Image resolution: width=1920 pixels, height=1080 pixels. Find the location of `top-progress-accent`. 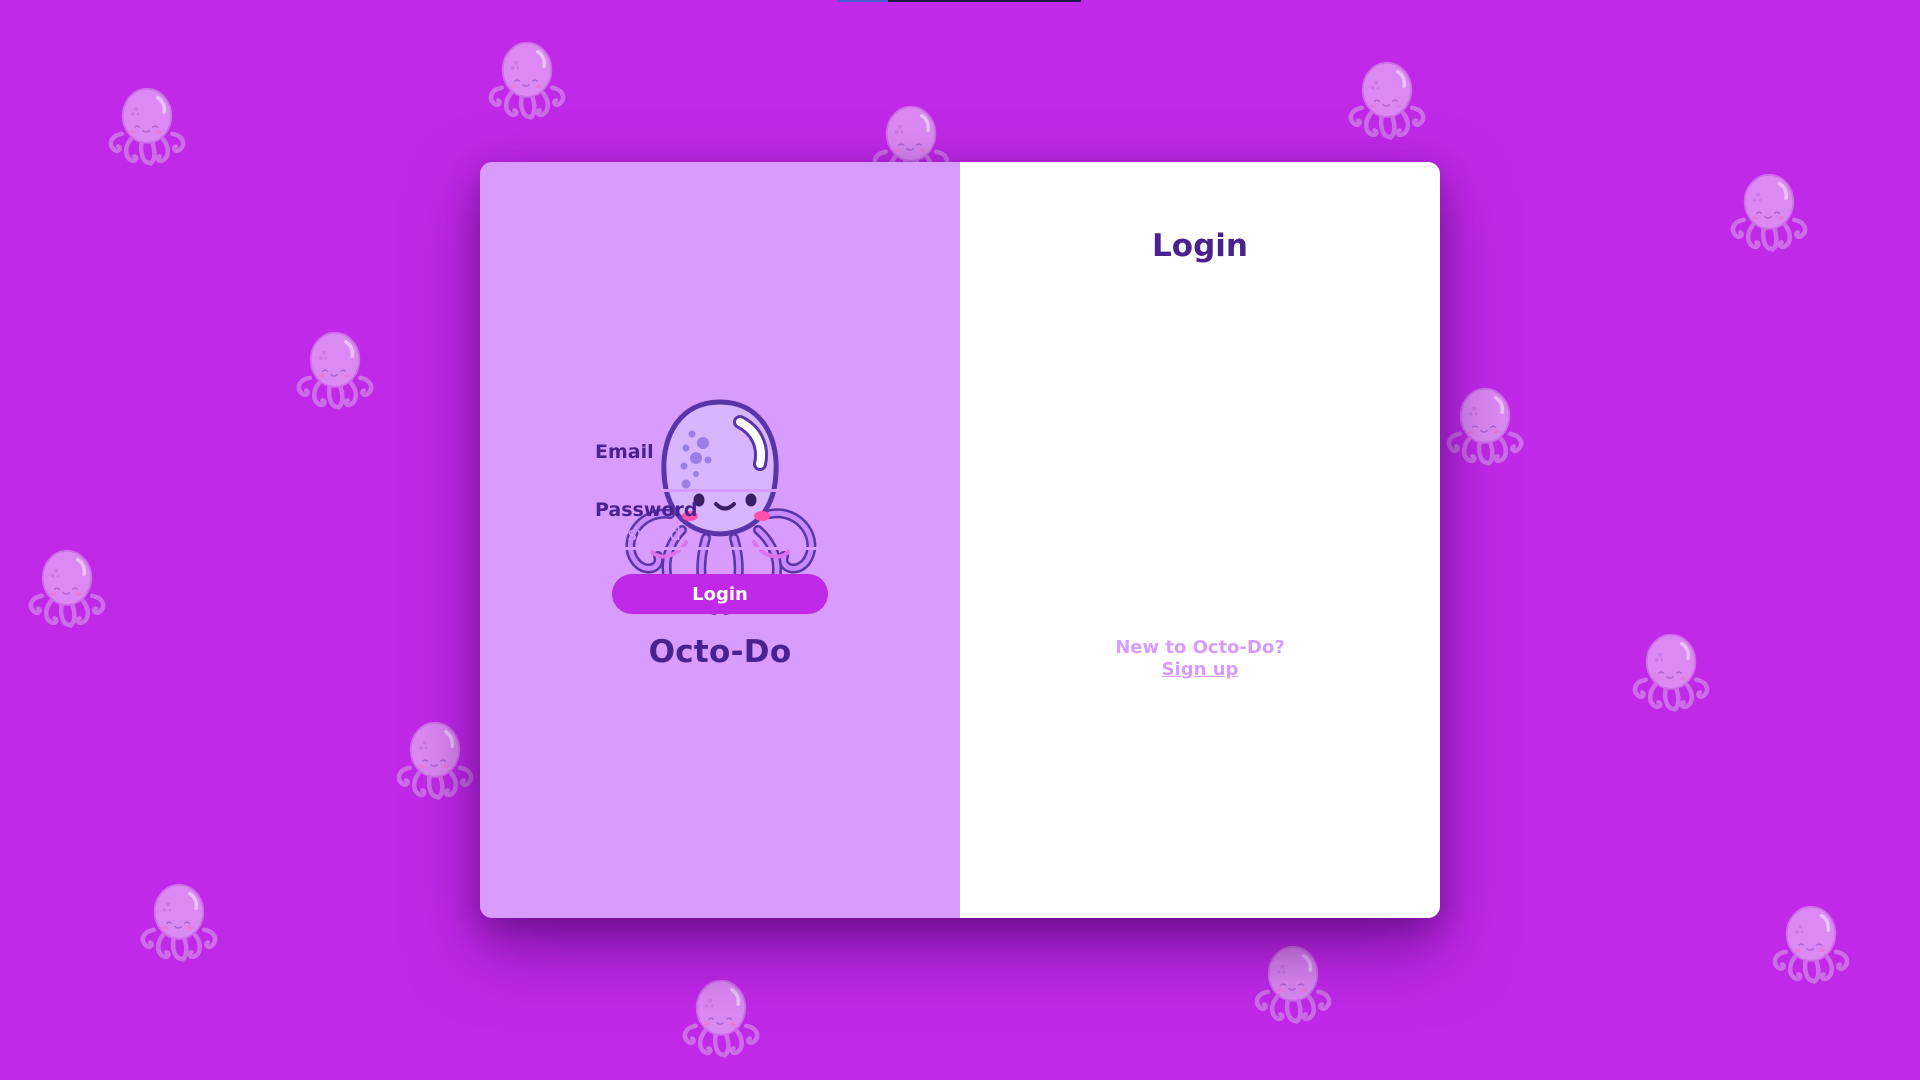

top-progress-accent is located at coordinates (863, 1).